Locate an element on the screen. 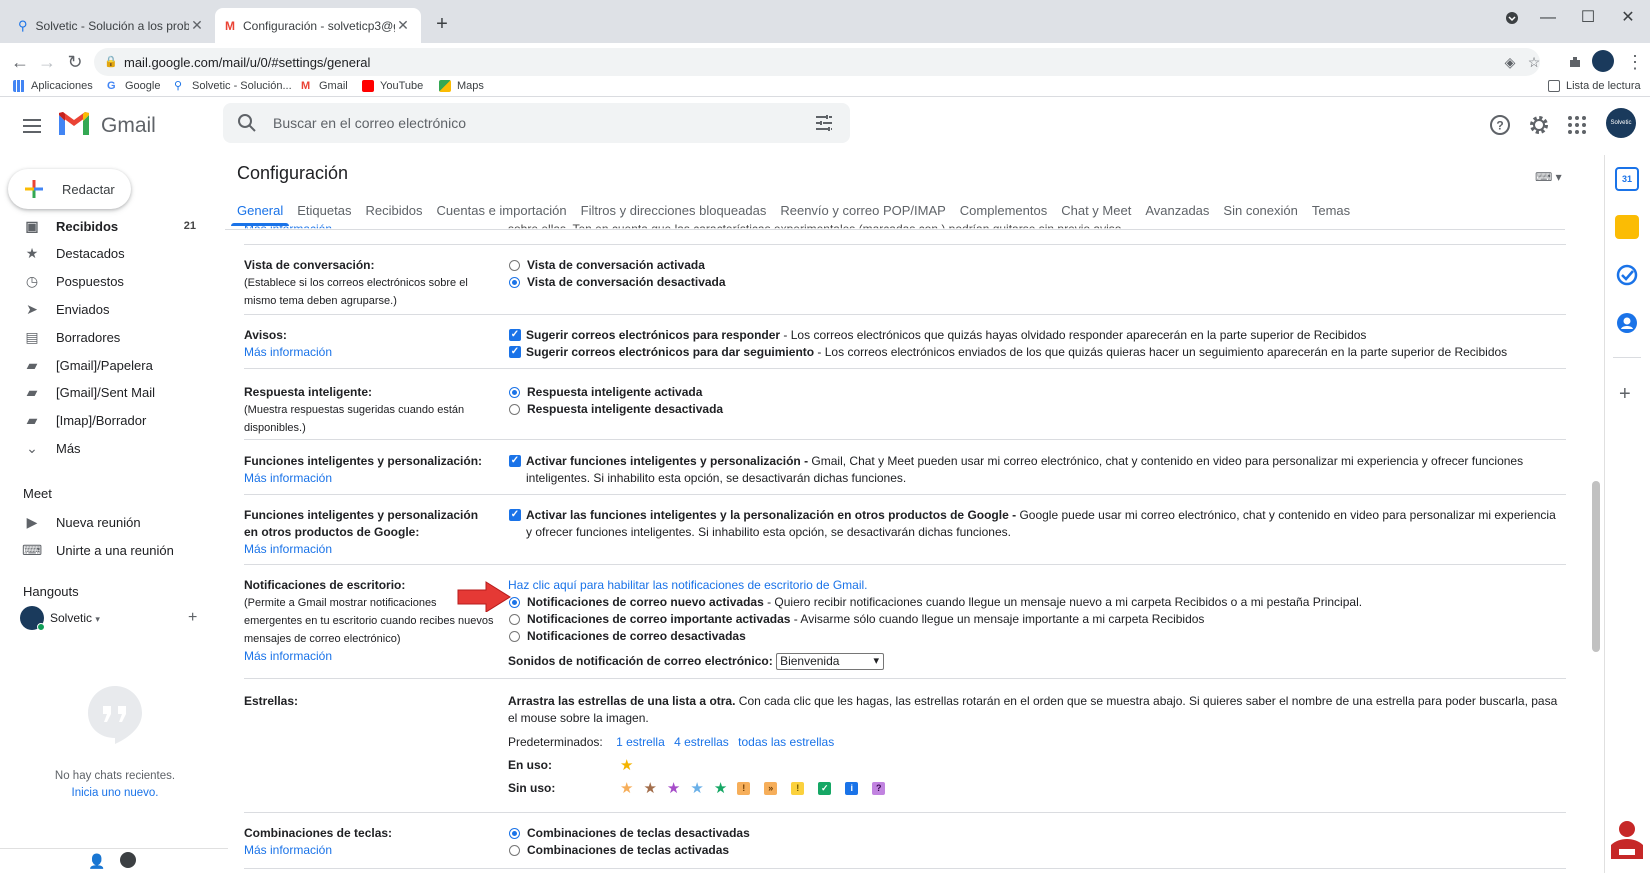 The width and height of the screenshot is (1650, 873). contacts-person-icon: 👤 is located at coordinates (96, 861).